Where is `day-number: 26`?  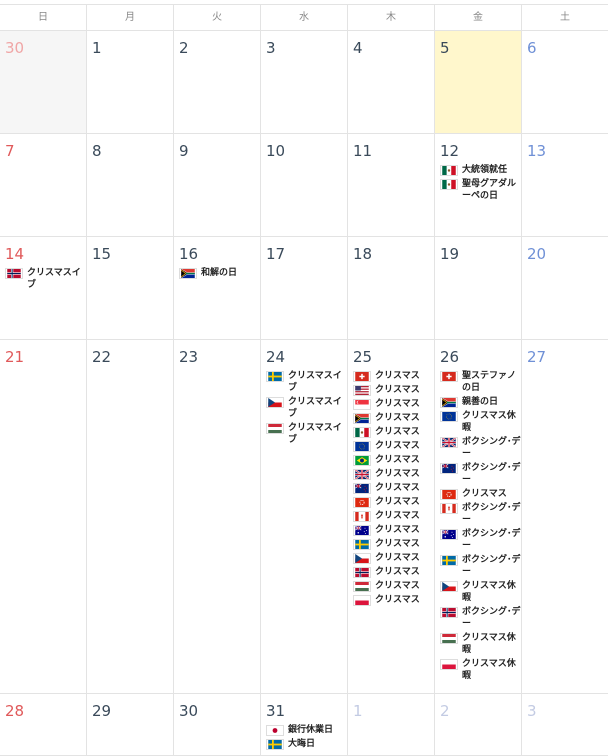
day-number: 26 is located at coordinates (480, 357).